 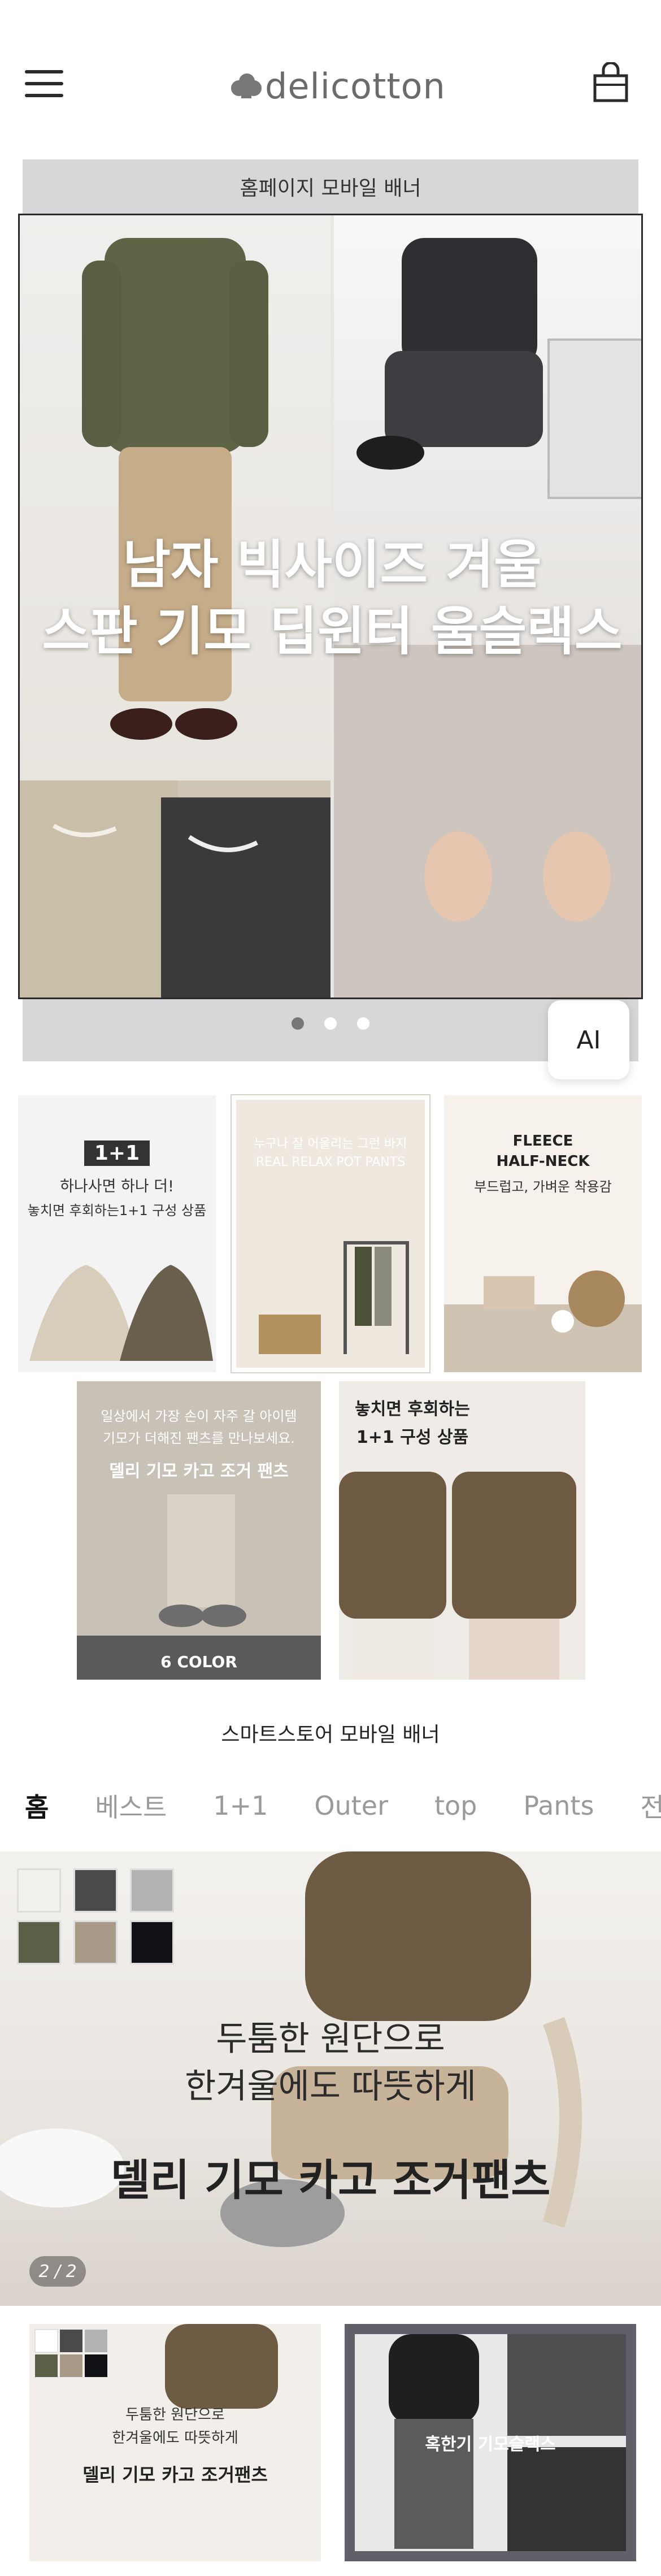 I want to click on card-line: FLEECE, so click(x=542, y=1141).